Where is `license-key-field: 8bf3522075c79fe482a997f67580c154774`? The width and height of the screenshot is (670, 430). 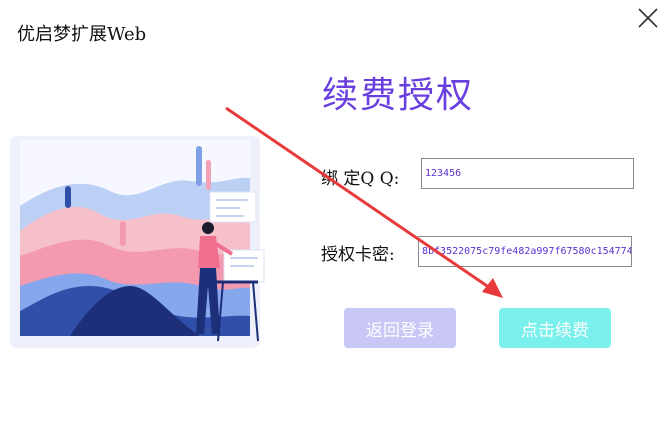
license-key-field: 8bf3522075c79fe482a997f67580c154774 is located at coordinates (525, 251).